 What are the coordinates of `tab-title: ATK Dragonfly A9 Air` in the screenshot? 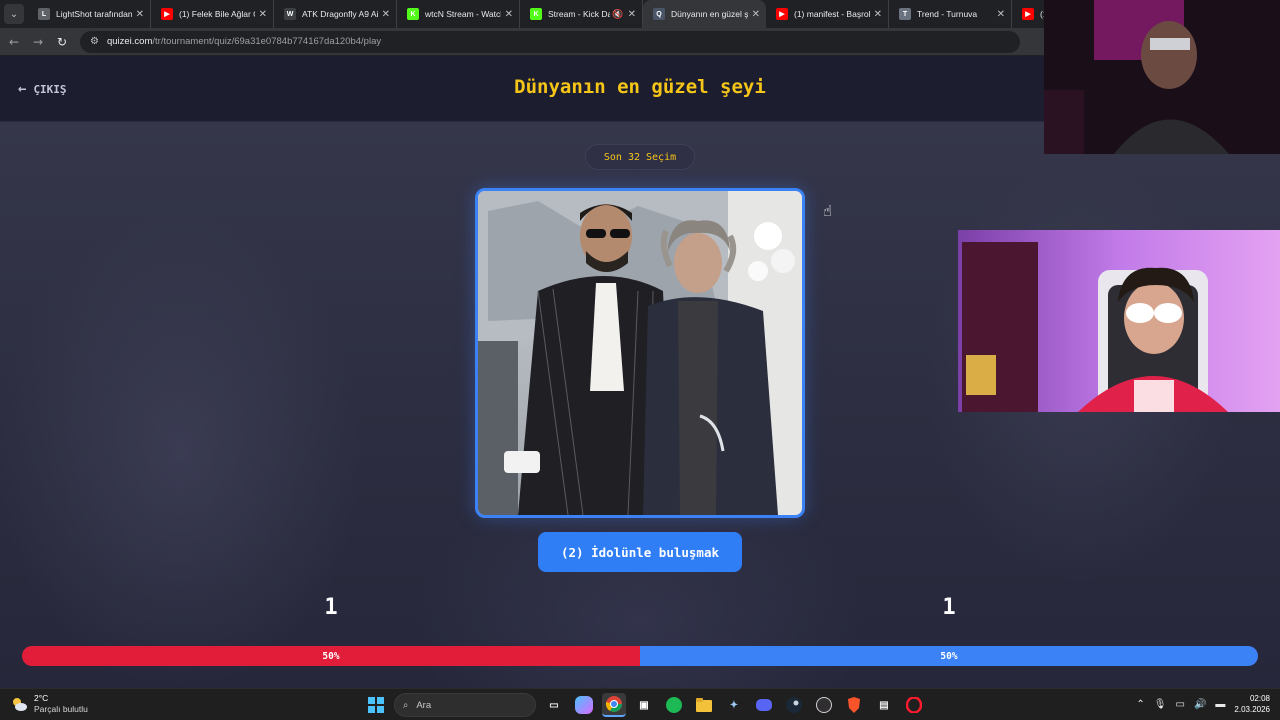 It's located at (340, 14).